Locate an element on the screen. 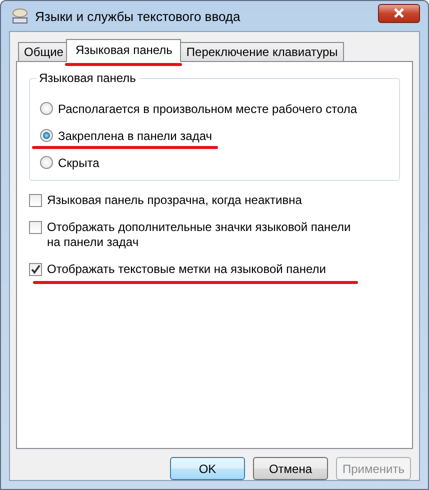  checkbox-label: Отображать дополнительные значки языковой панели на панели задач is located at coordinates (199, 235).